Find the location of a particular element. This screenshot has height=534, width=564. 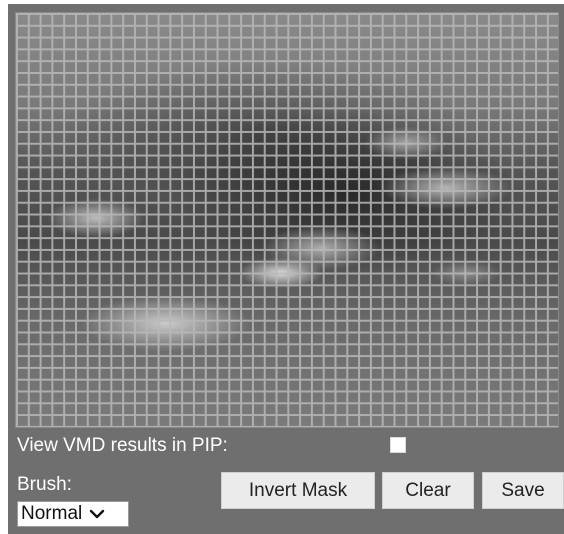

pip-checkbox is located at coordinates (398, 445).